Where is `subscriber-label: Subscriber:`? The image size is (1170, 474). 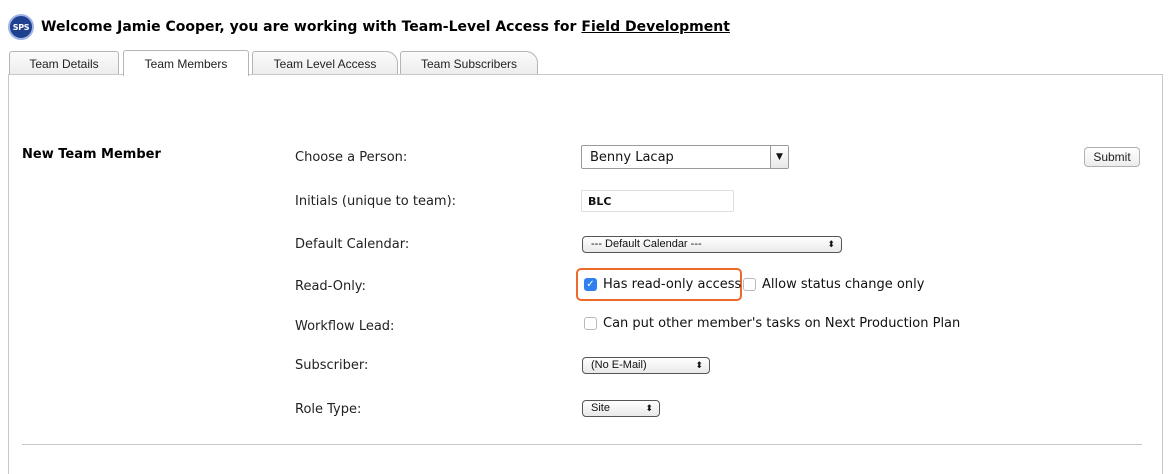
subscriber-label: Subscriber: is located at coordinates (332, 365).